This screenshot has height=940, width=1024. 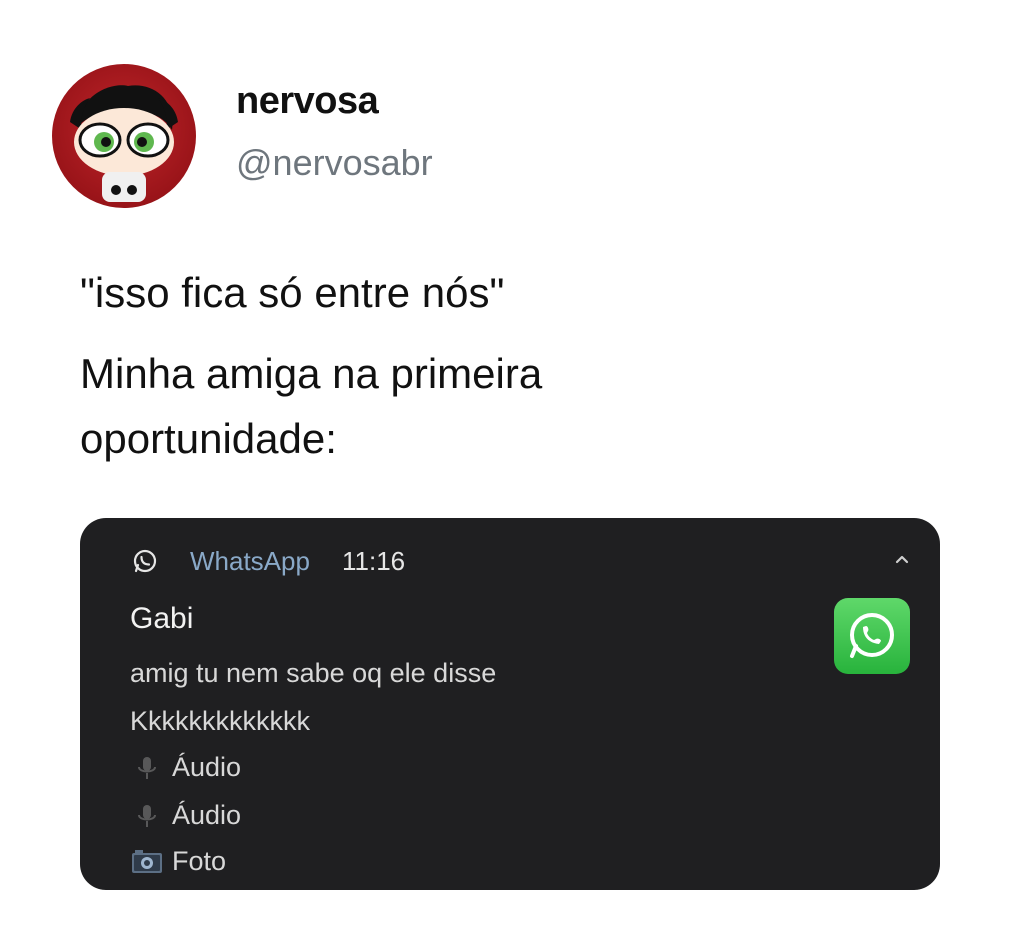 I want to click on notification-app-name: WhatsApp, so click(x=250, y=561).